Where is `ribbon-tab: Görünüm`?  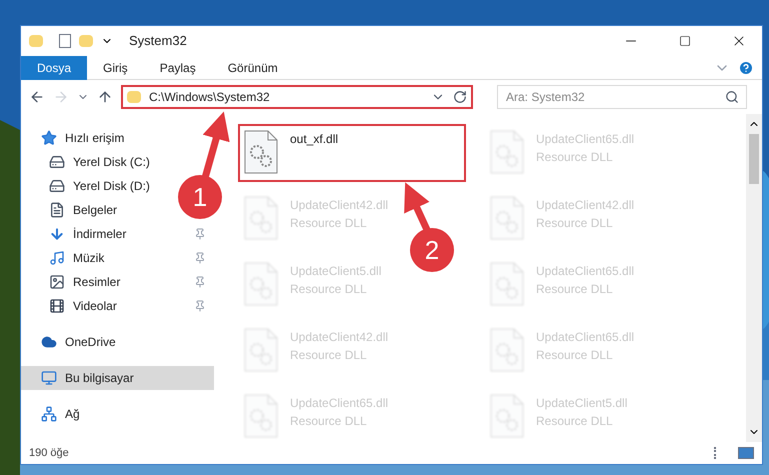 ribbon-tab: Görünüm is located at coordinates (253, 68).